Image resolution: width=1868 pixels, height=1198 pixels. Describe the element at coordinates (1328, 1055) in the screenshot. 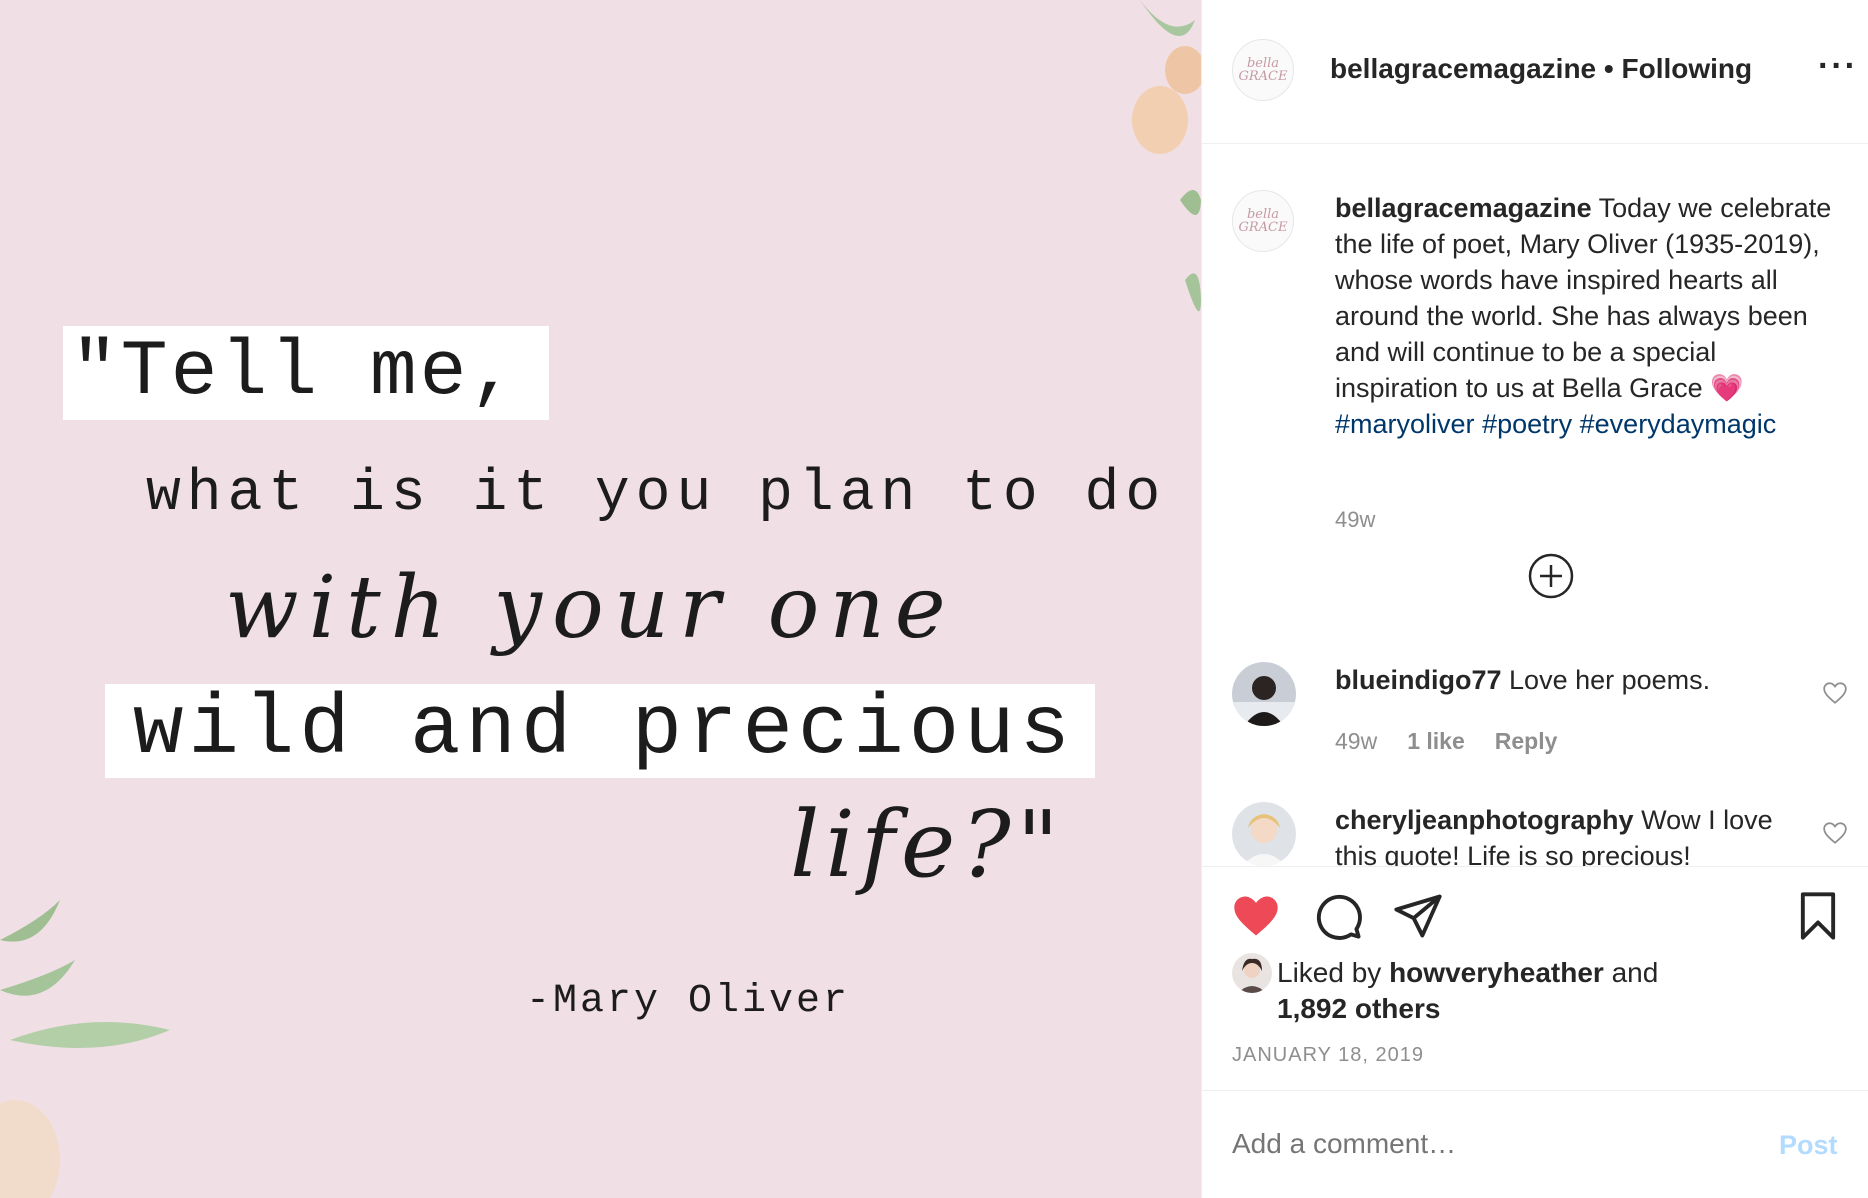

I see `post-date: JANUARY 18, 2019` at that location.